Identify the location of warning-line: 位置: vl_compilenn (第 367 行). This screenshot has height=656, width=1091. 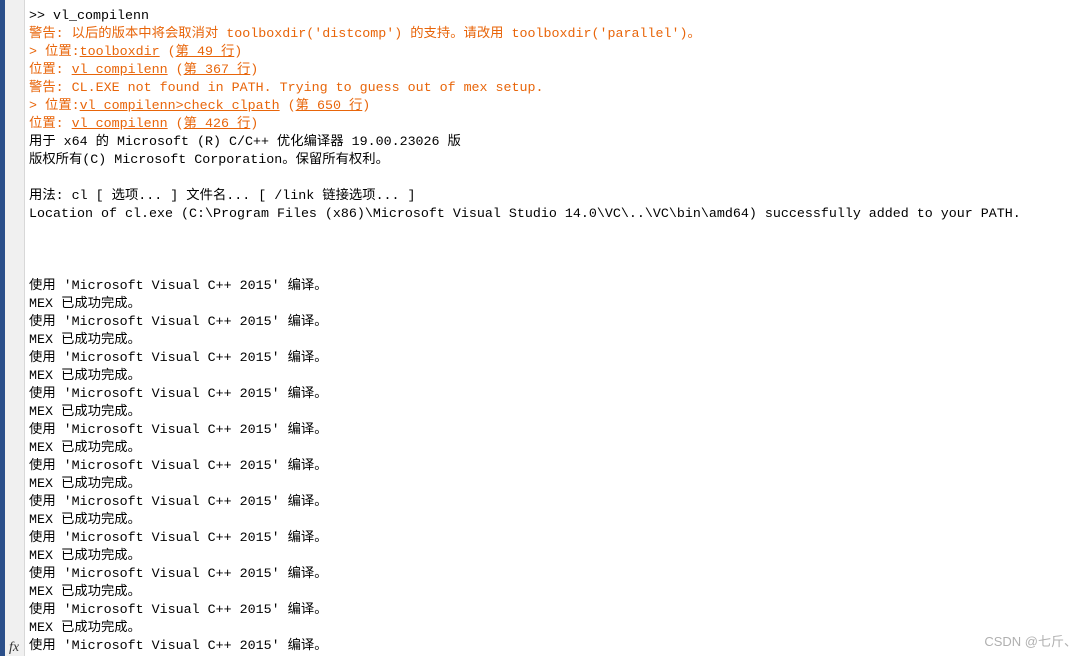
(560, 71).